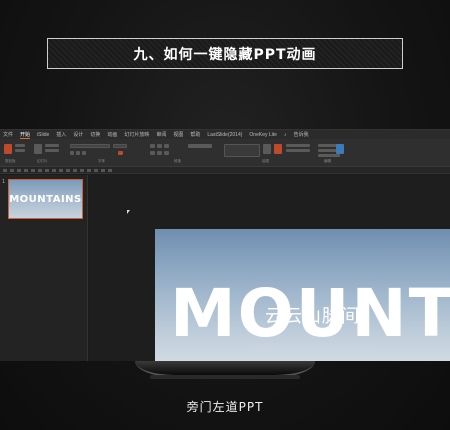 The image size is (450, 430). Describe the element at coordinates (267, 149) in the screenshot. I see `arrange-icon` at that location.